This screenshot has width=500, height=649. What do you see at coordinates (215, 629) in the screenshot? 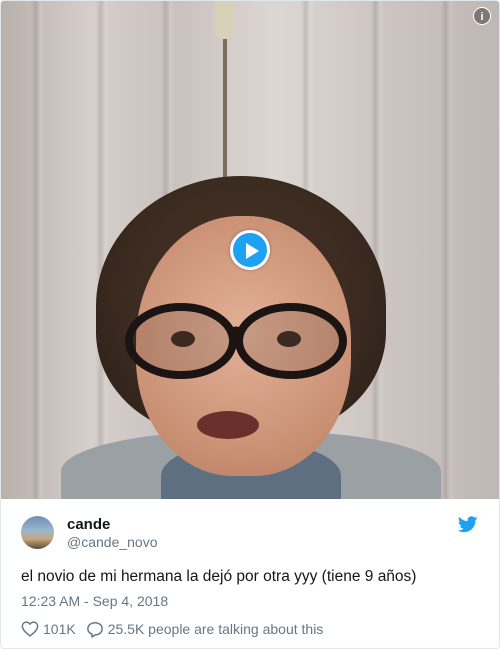
I see `reply-count: 25.5K people are talking about this` at bounding box center [215, 629].